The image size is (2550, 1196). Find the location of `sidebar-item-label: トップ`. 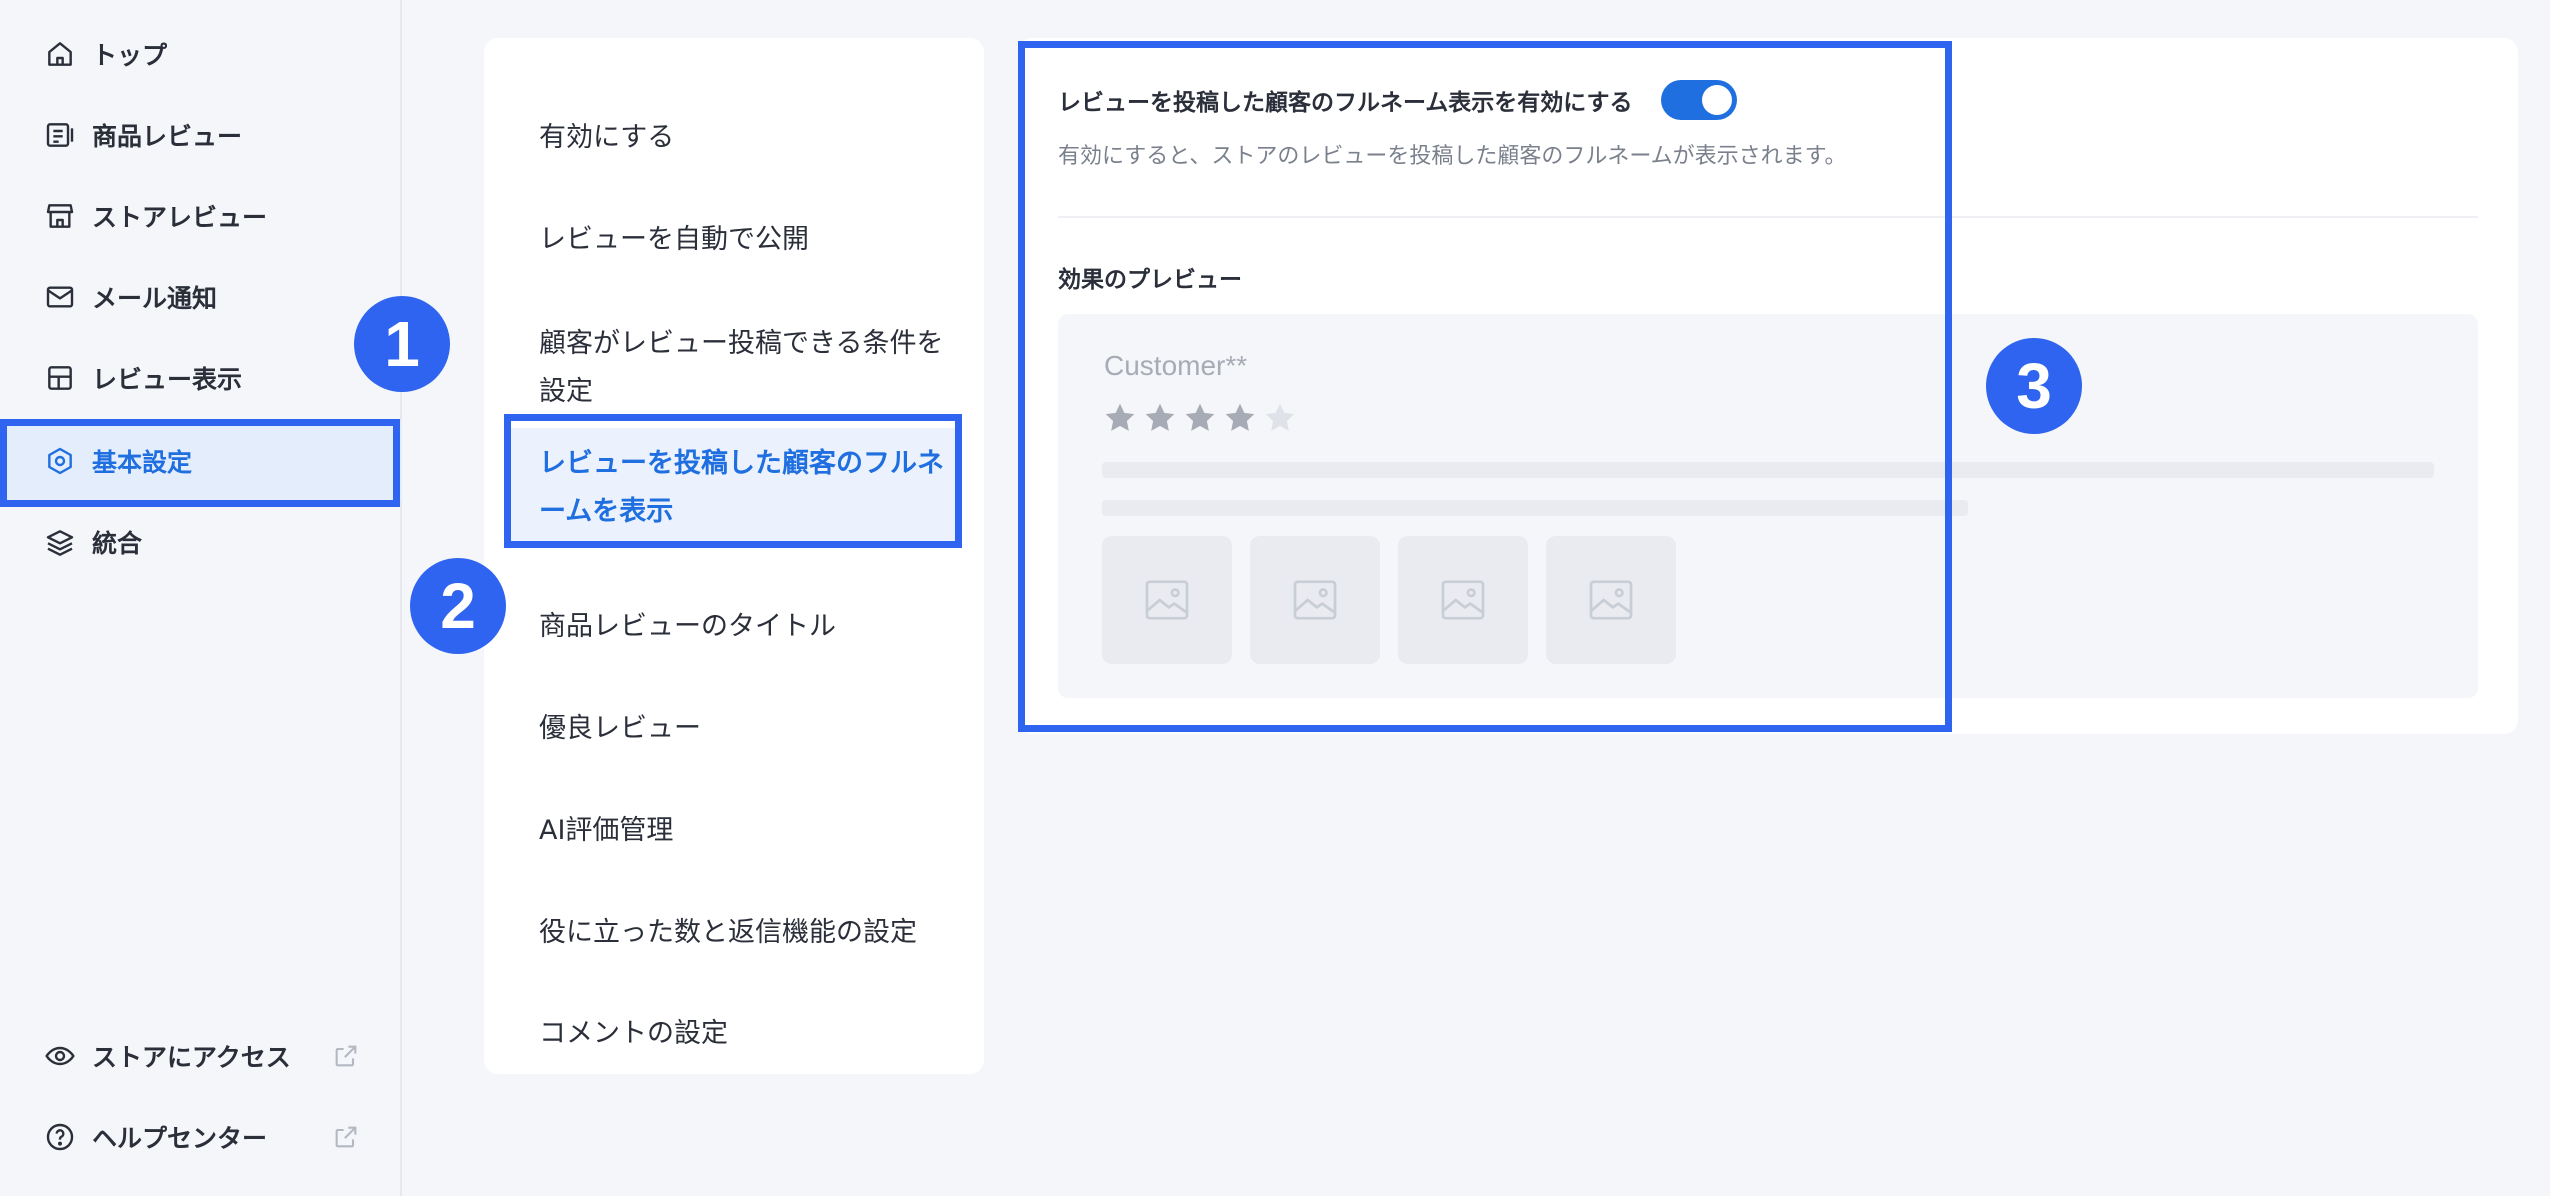

sidebar-item-label: トップ is located at coordinates (130, 55).